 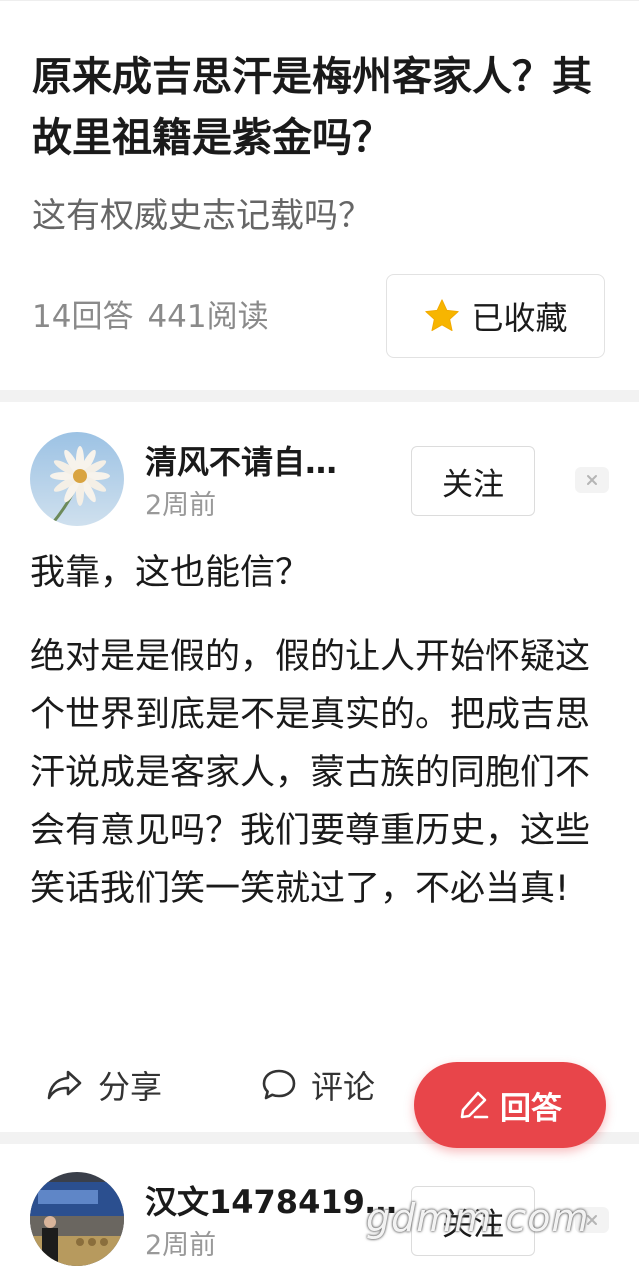 I want to click on share-icon, so click(x=64, y=1085).